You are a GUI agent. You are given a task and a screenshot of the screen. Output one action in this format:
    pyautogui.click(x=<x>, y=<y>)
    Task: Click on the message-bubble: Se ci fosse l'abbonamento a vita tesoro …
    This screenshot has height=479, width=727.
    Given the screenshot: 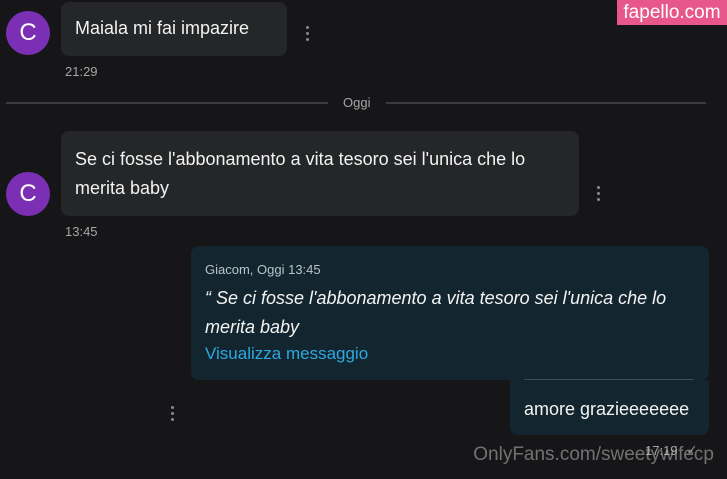 What is the action you would take?
    pyautogui.click(x=320, y=173)
    